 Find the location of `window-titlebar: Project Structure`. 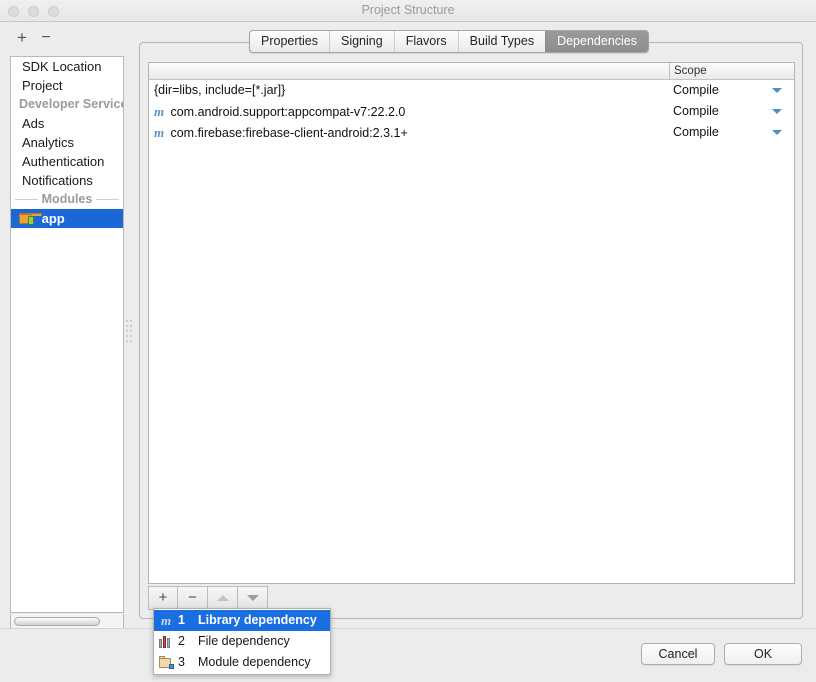

window-titlebar: Project Structure is located at coordinates (408, 11).